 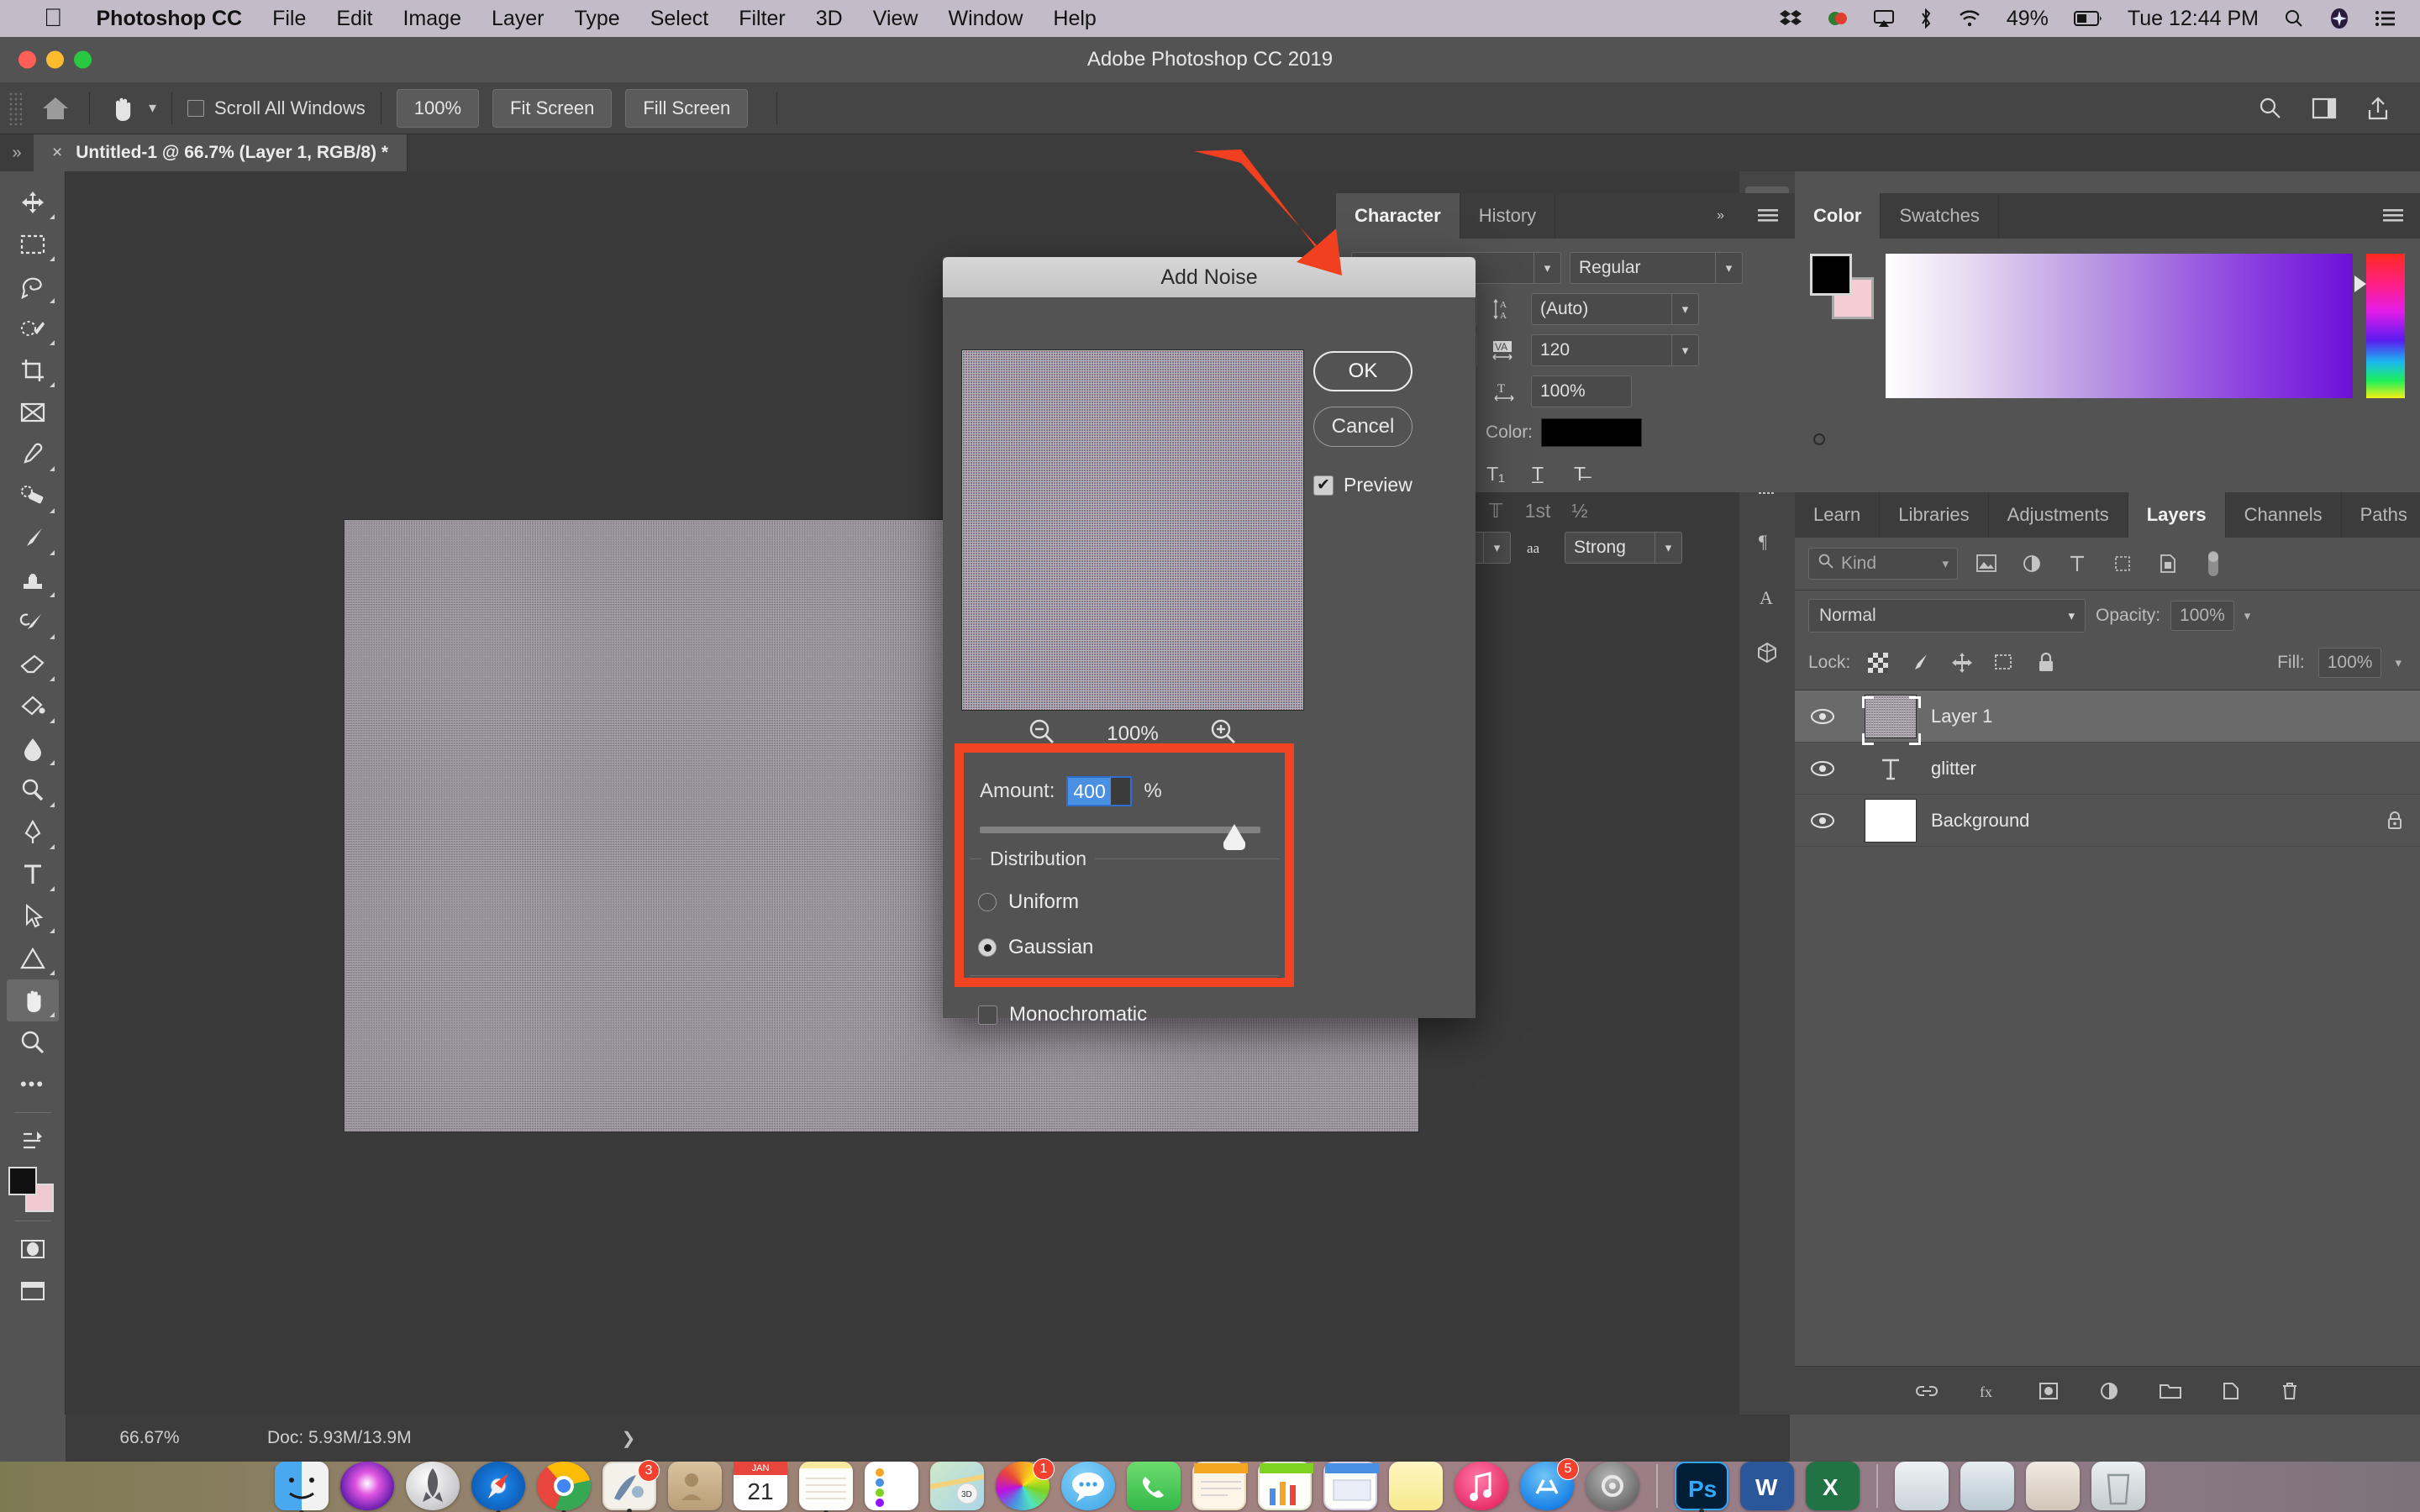 I want to click on text-color-swatch, so click(x=1592, y=432).